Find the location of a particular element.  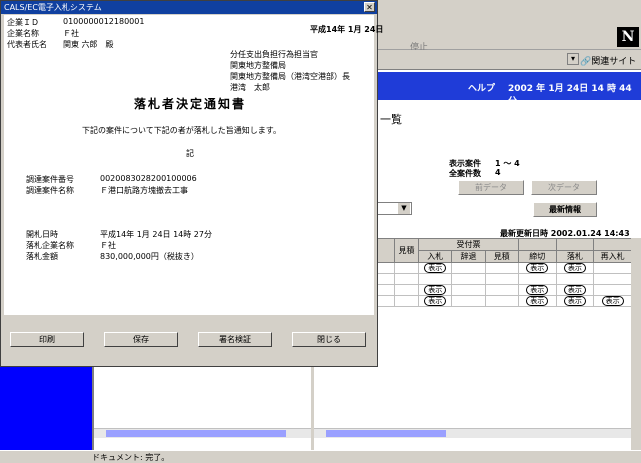

verify-signature-button: 署名検証 is located at coordinates (235, 339).